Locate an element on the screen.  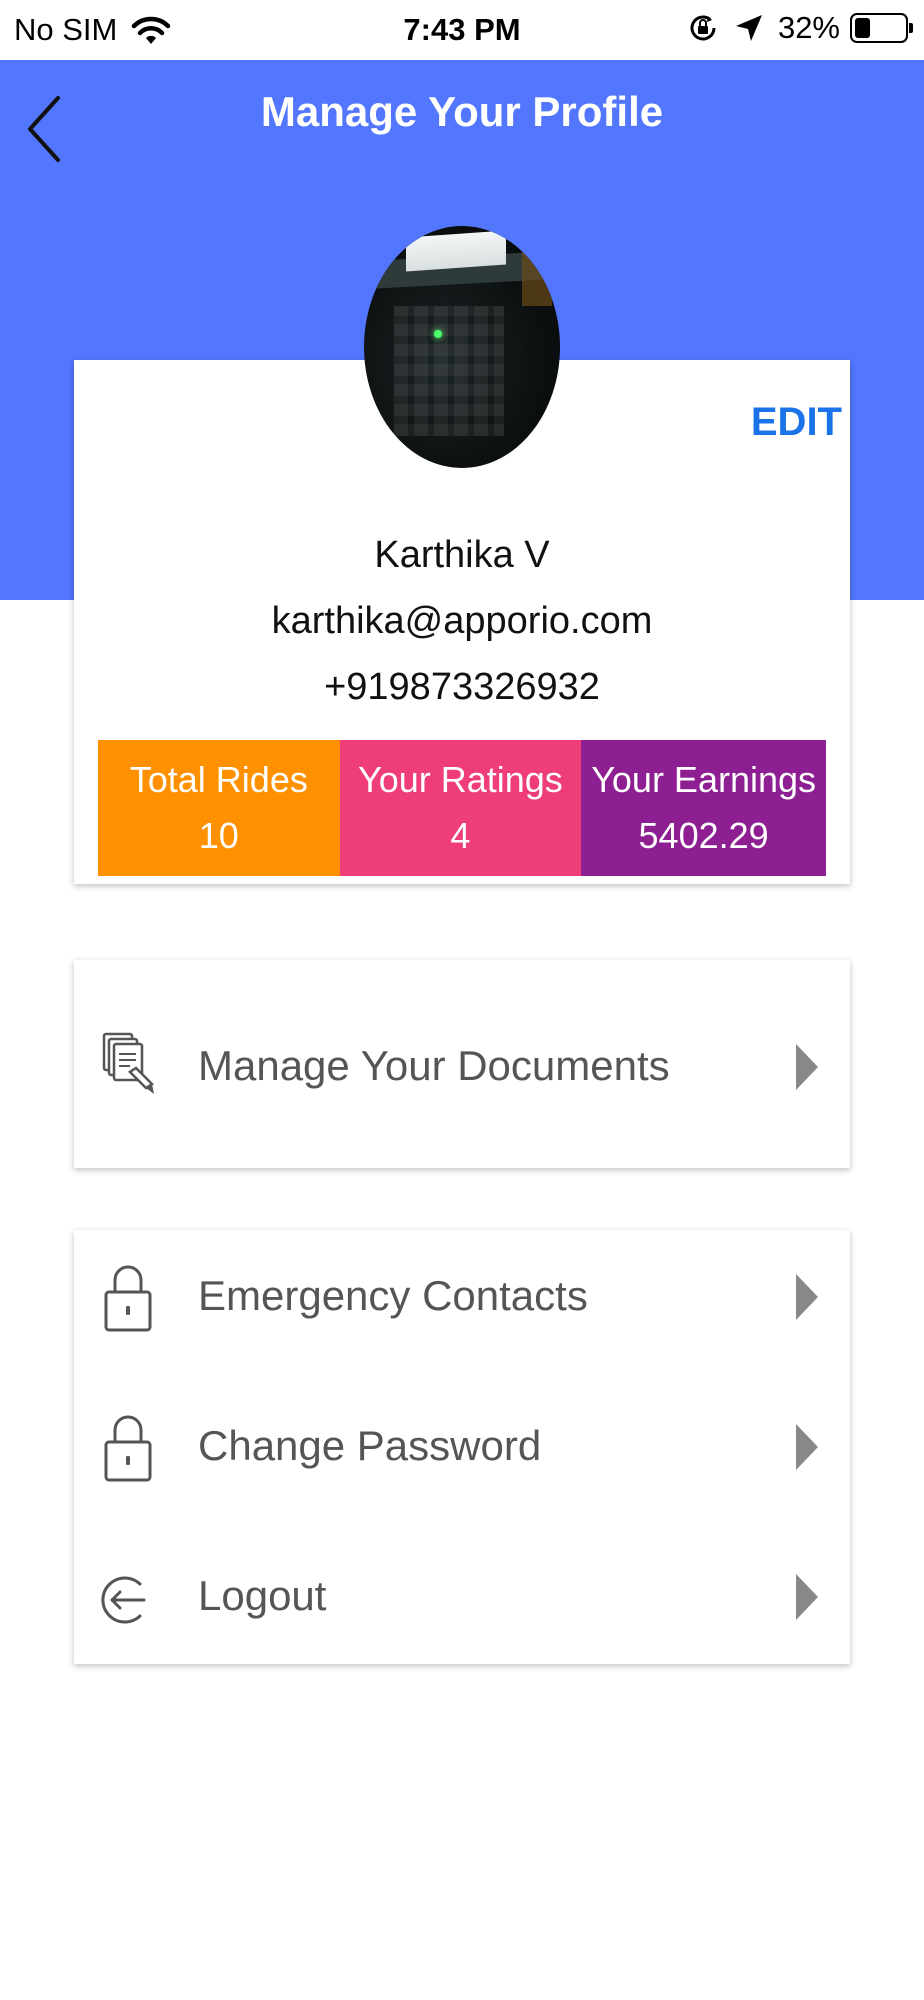
menu-label-emergency-contacts: Emergency Contacts is located at coordinates (393, 1295).